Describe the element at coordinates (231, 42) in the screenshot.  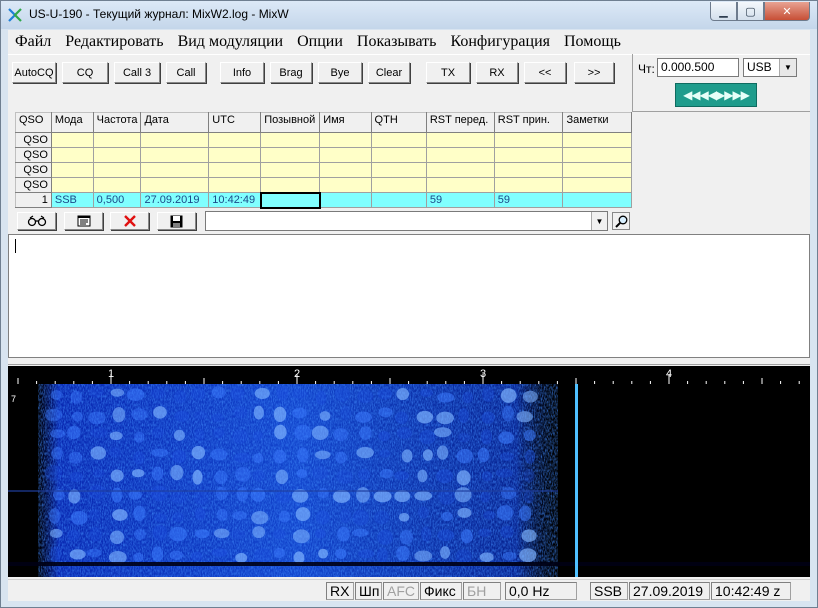
I see `menu-mode: Вид модуляции` at that location.